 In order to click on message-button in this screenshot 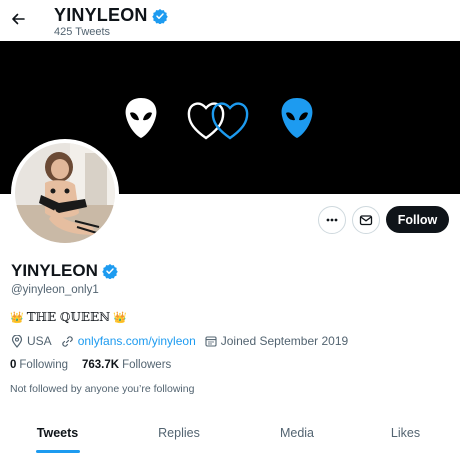, I will do `click(366, 220)`.